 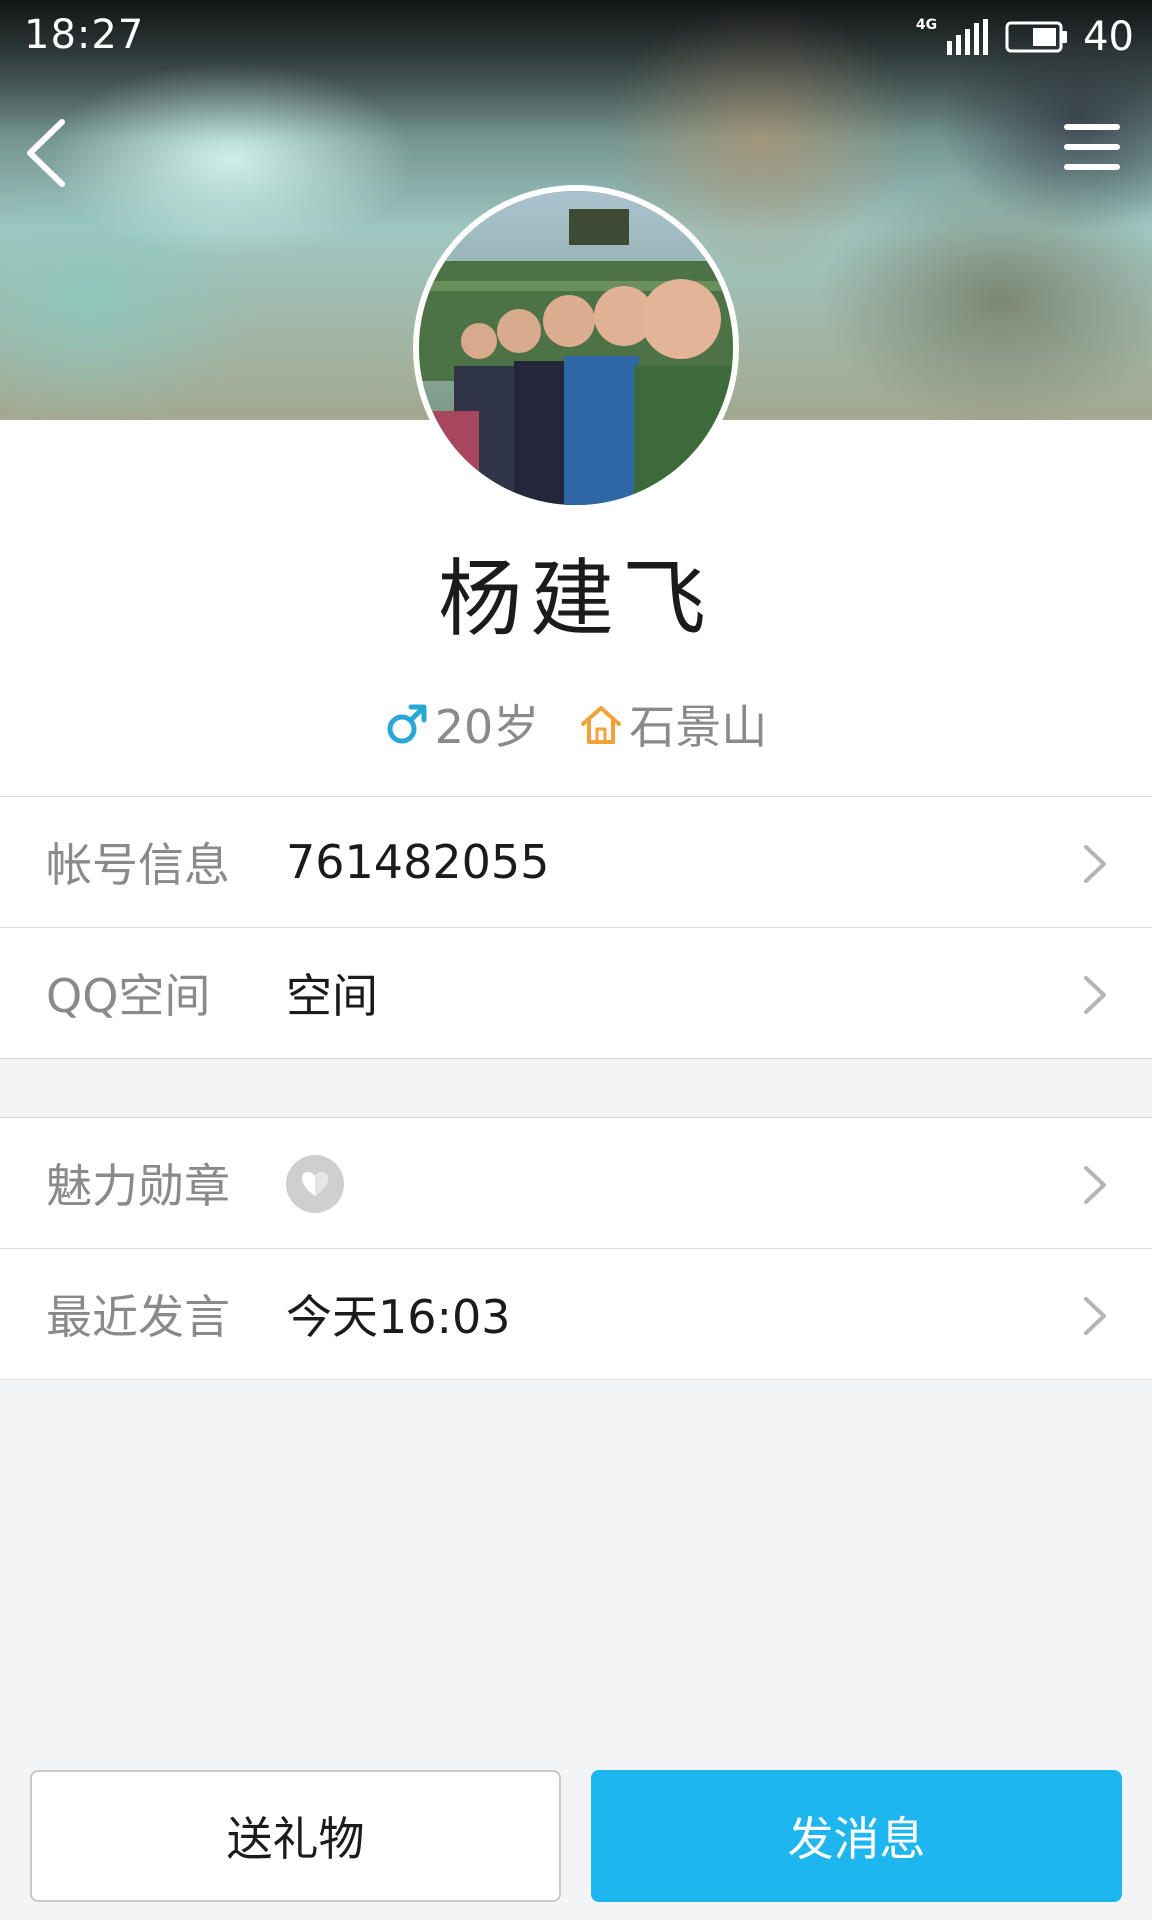 I want to click on signal-icon, so click(x=968, y=37).